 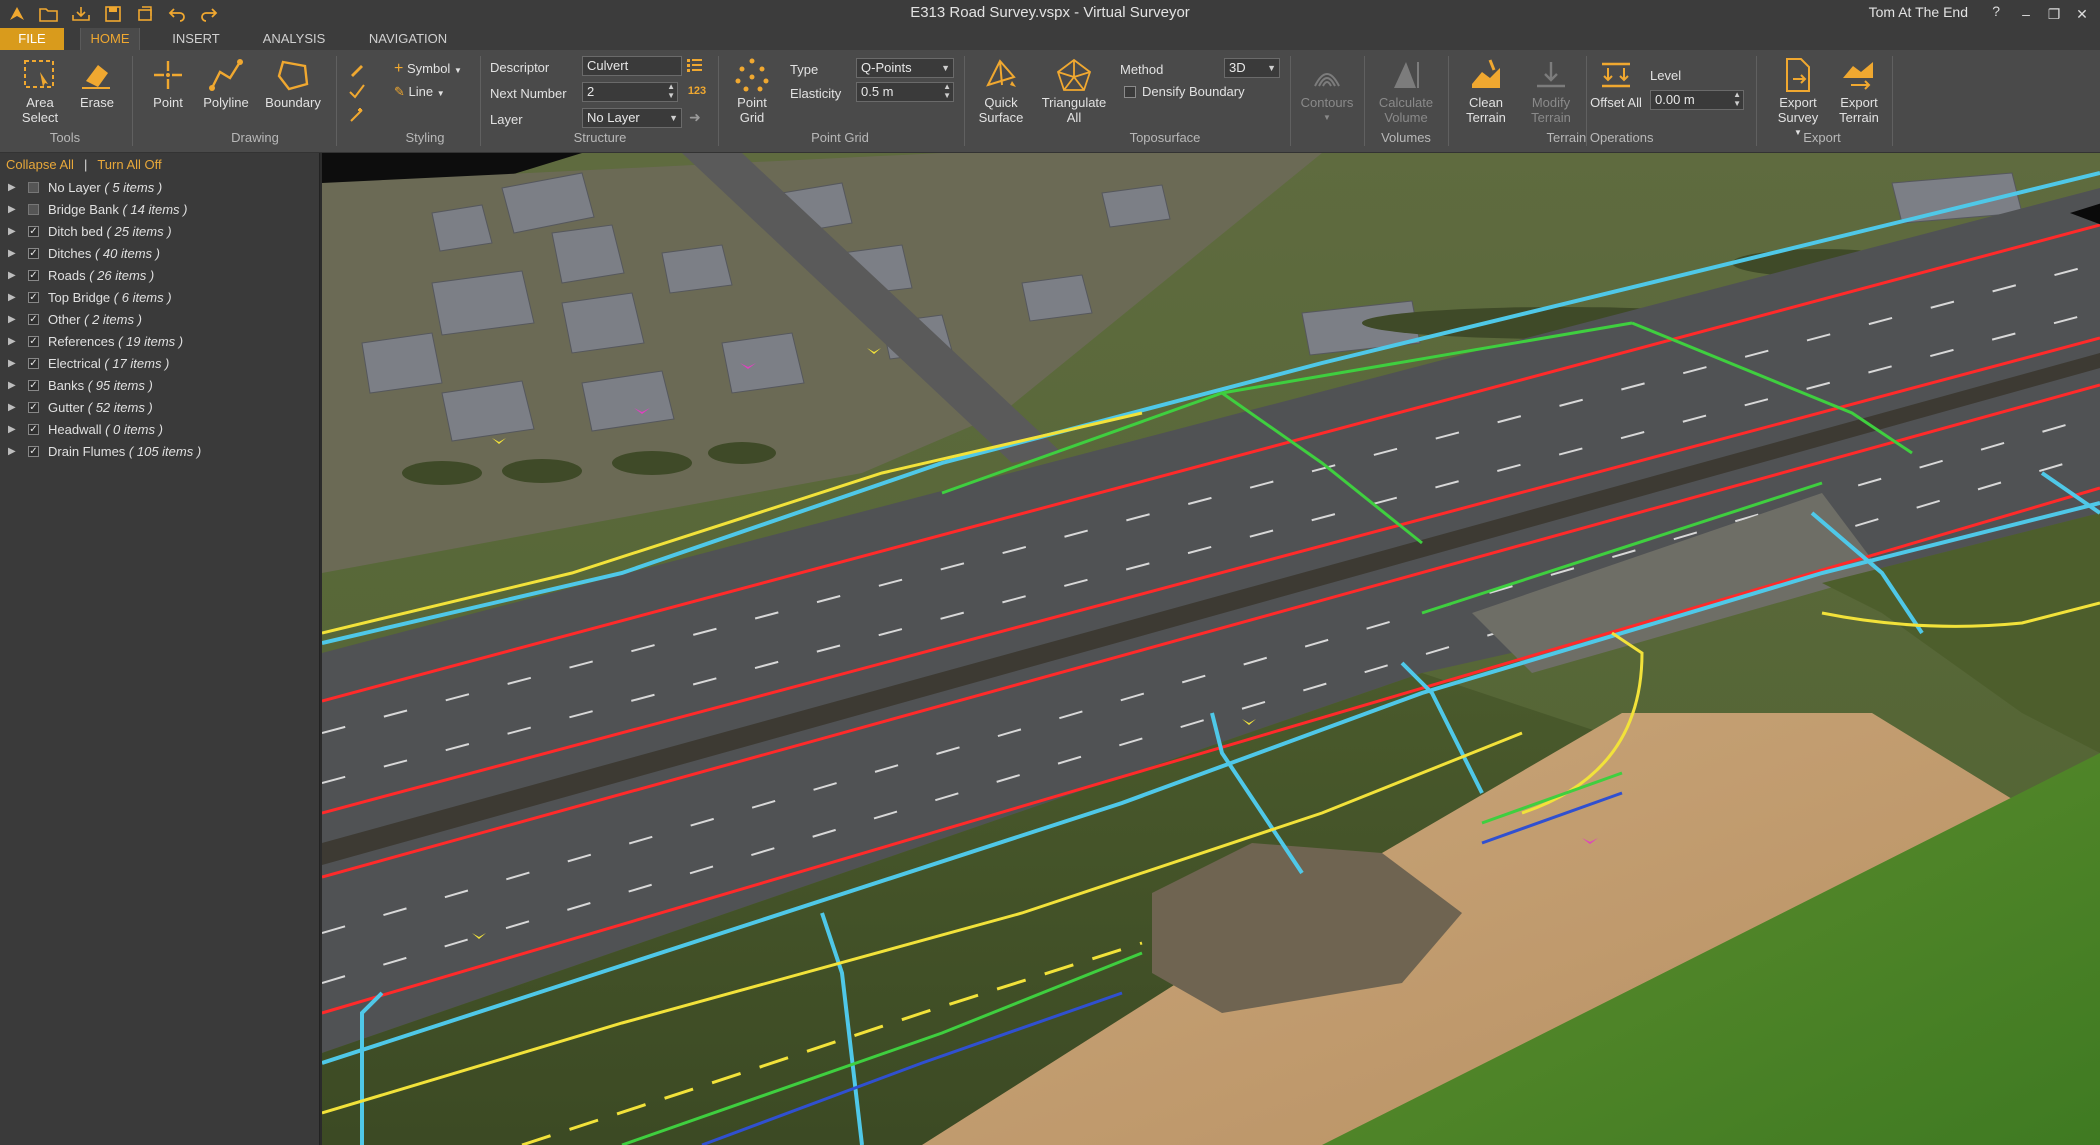 What do you see at coordinates (110, 39) in the screenshot?
I see `tab-home: HOME` at bounding box center [110, 39].